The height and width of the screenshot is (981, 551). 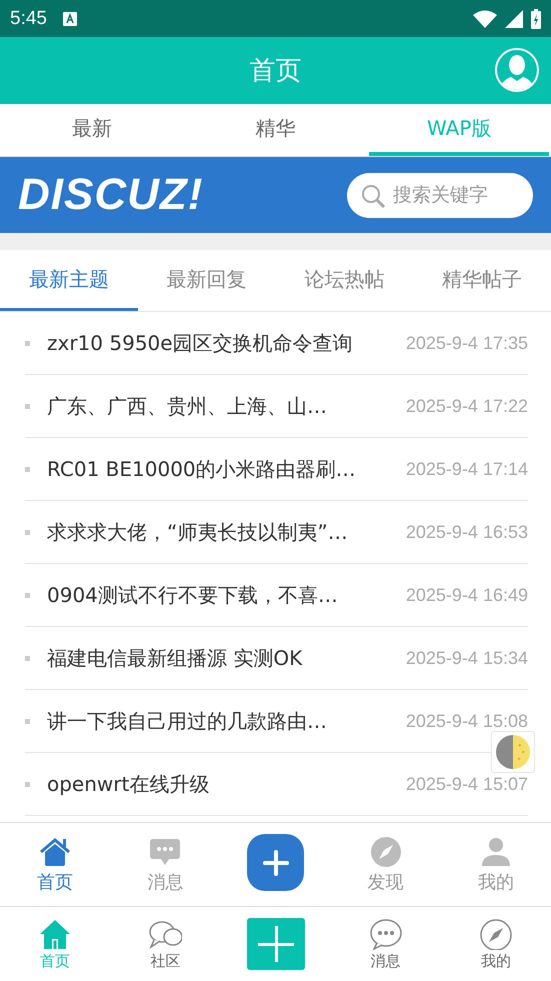 I want to click on theme-toggle-button, so click(x=513, y=752).